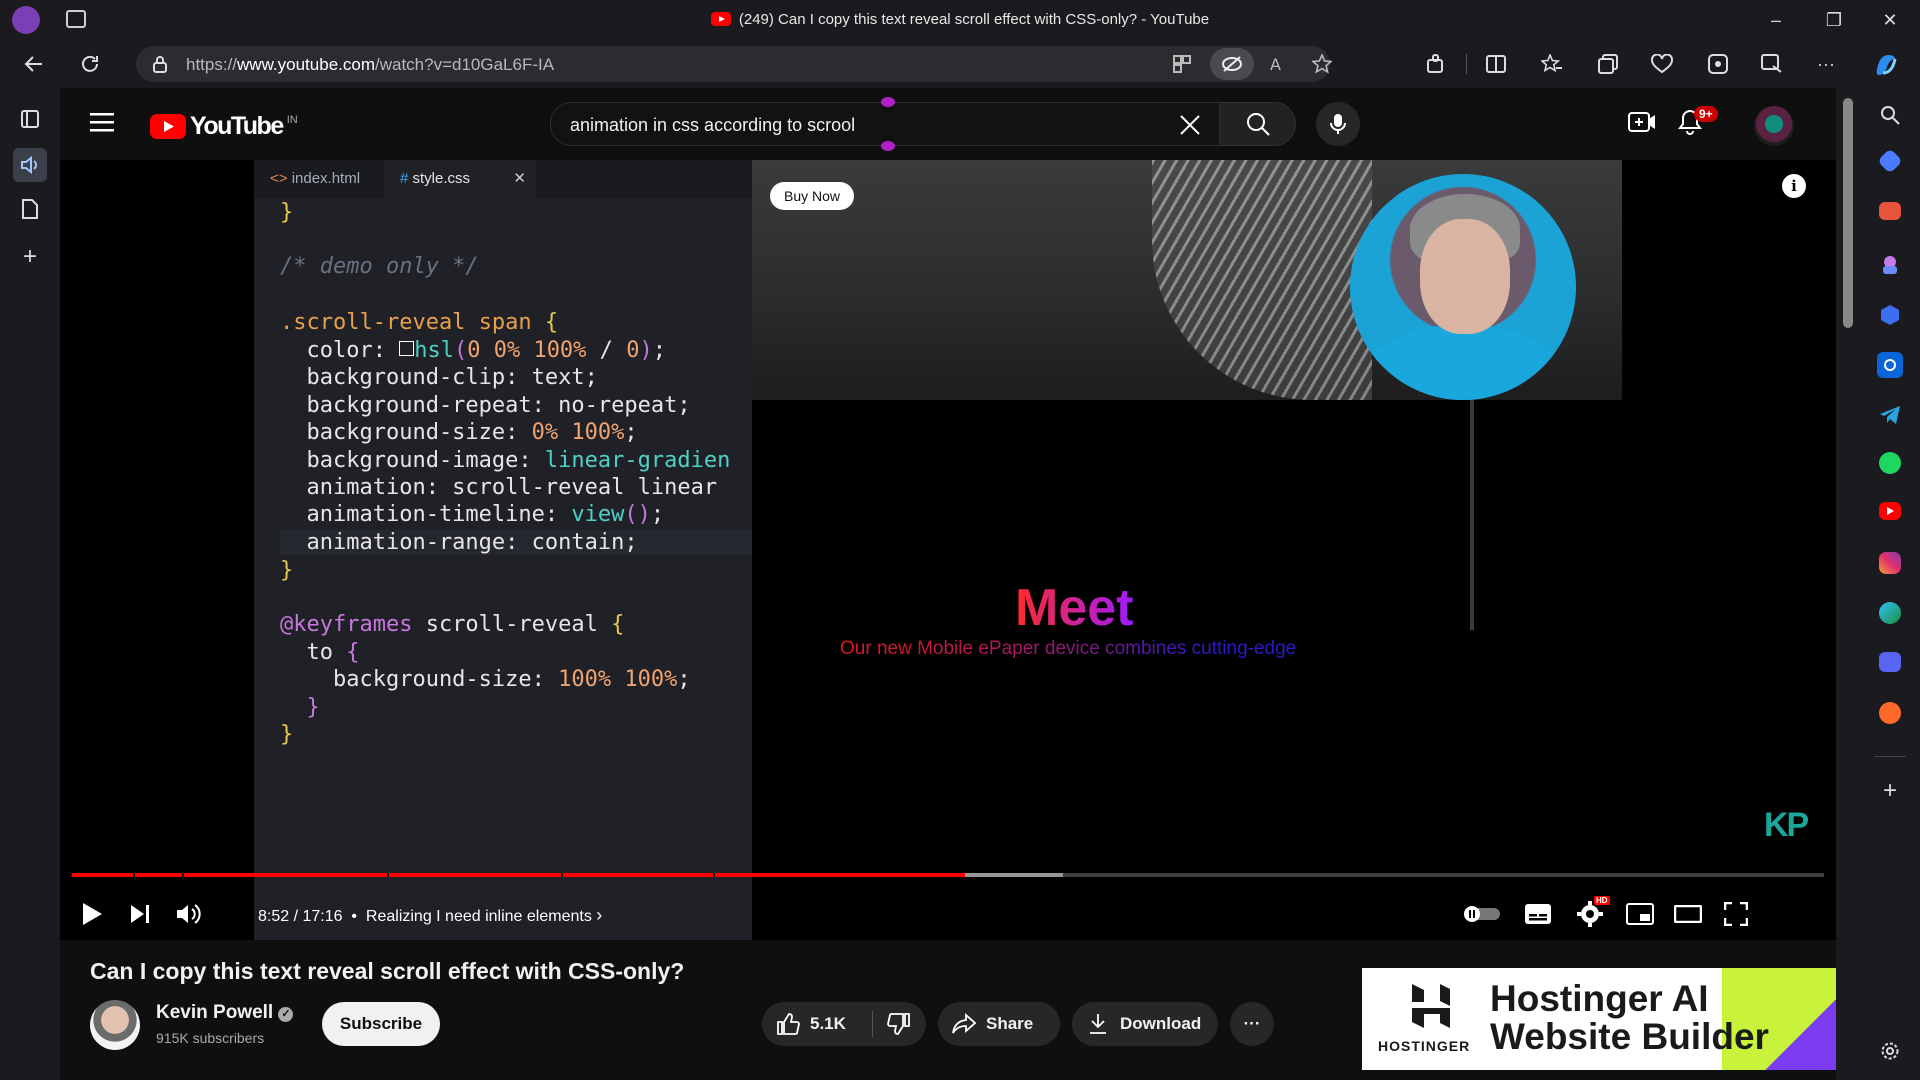  What do you see at coordinates (34, 64) in the screenshot?
I see `back-icon` at bounding box center [34, 64].